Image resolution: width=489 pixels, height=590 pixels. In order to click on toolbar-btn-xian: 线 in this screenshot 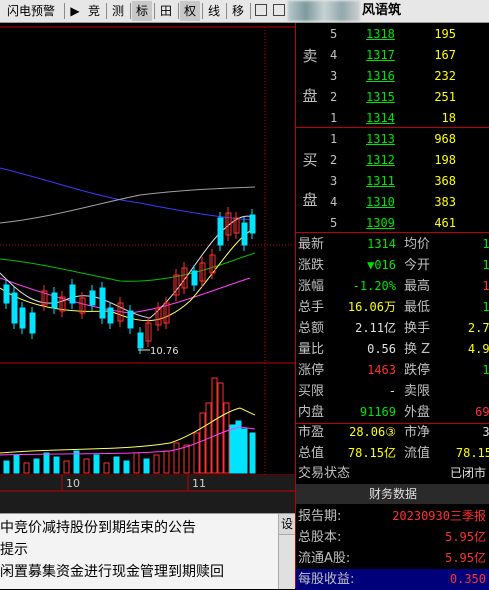, I will do `click(214, 11)`.